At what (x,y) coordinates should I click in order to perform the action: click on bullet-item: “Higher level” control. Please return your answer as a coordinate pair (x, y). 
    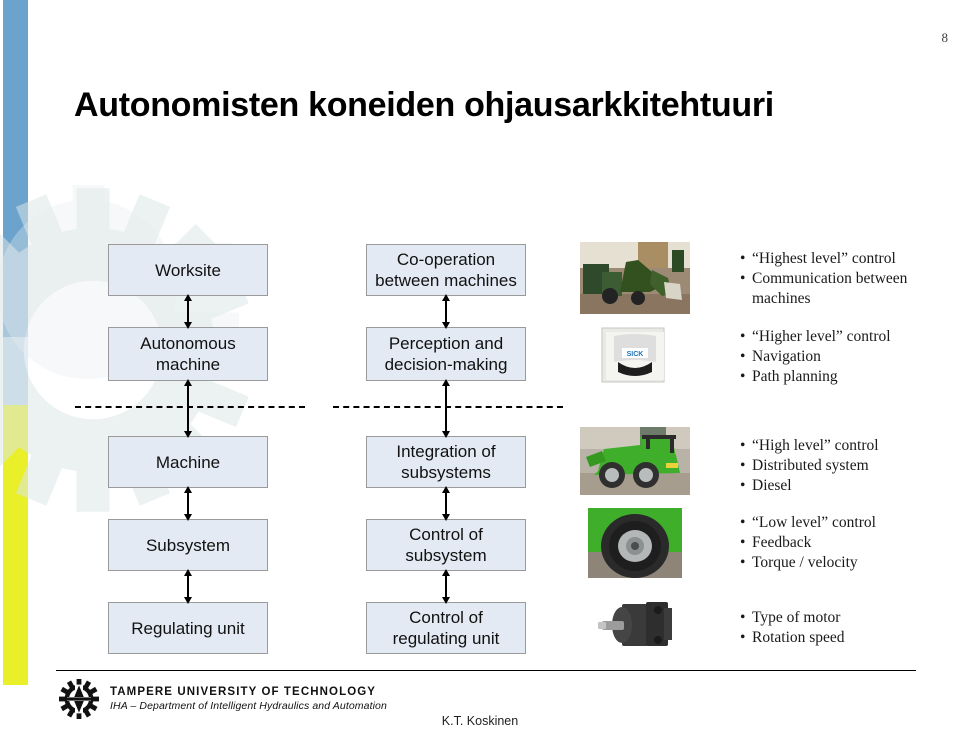
    Looking at the image, I should click on (815, 337).